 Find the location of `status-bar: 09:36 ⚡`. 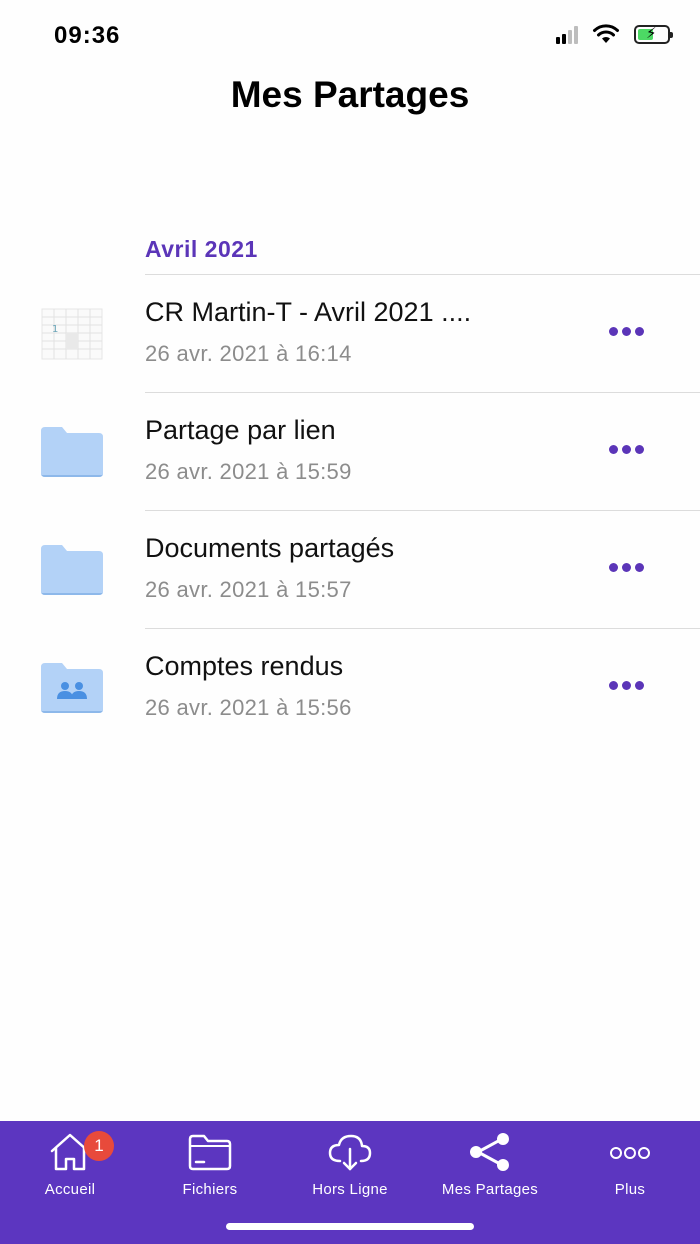

status-bar: 09:36 ⚡ is located at coordinates (350, 35).